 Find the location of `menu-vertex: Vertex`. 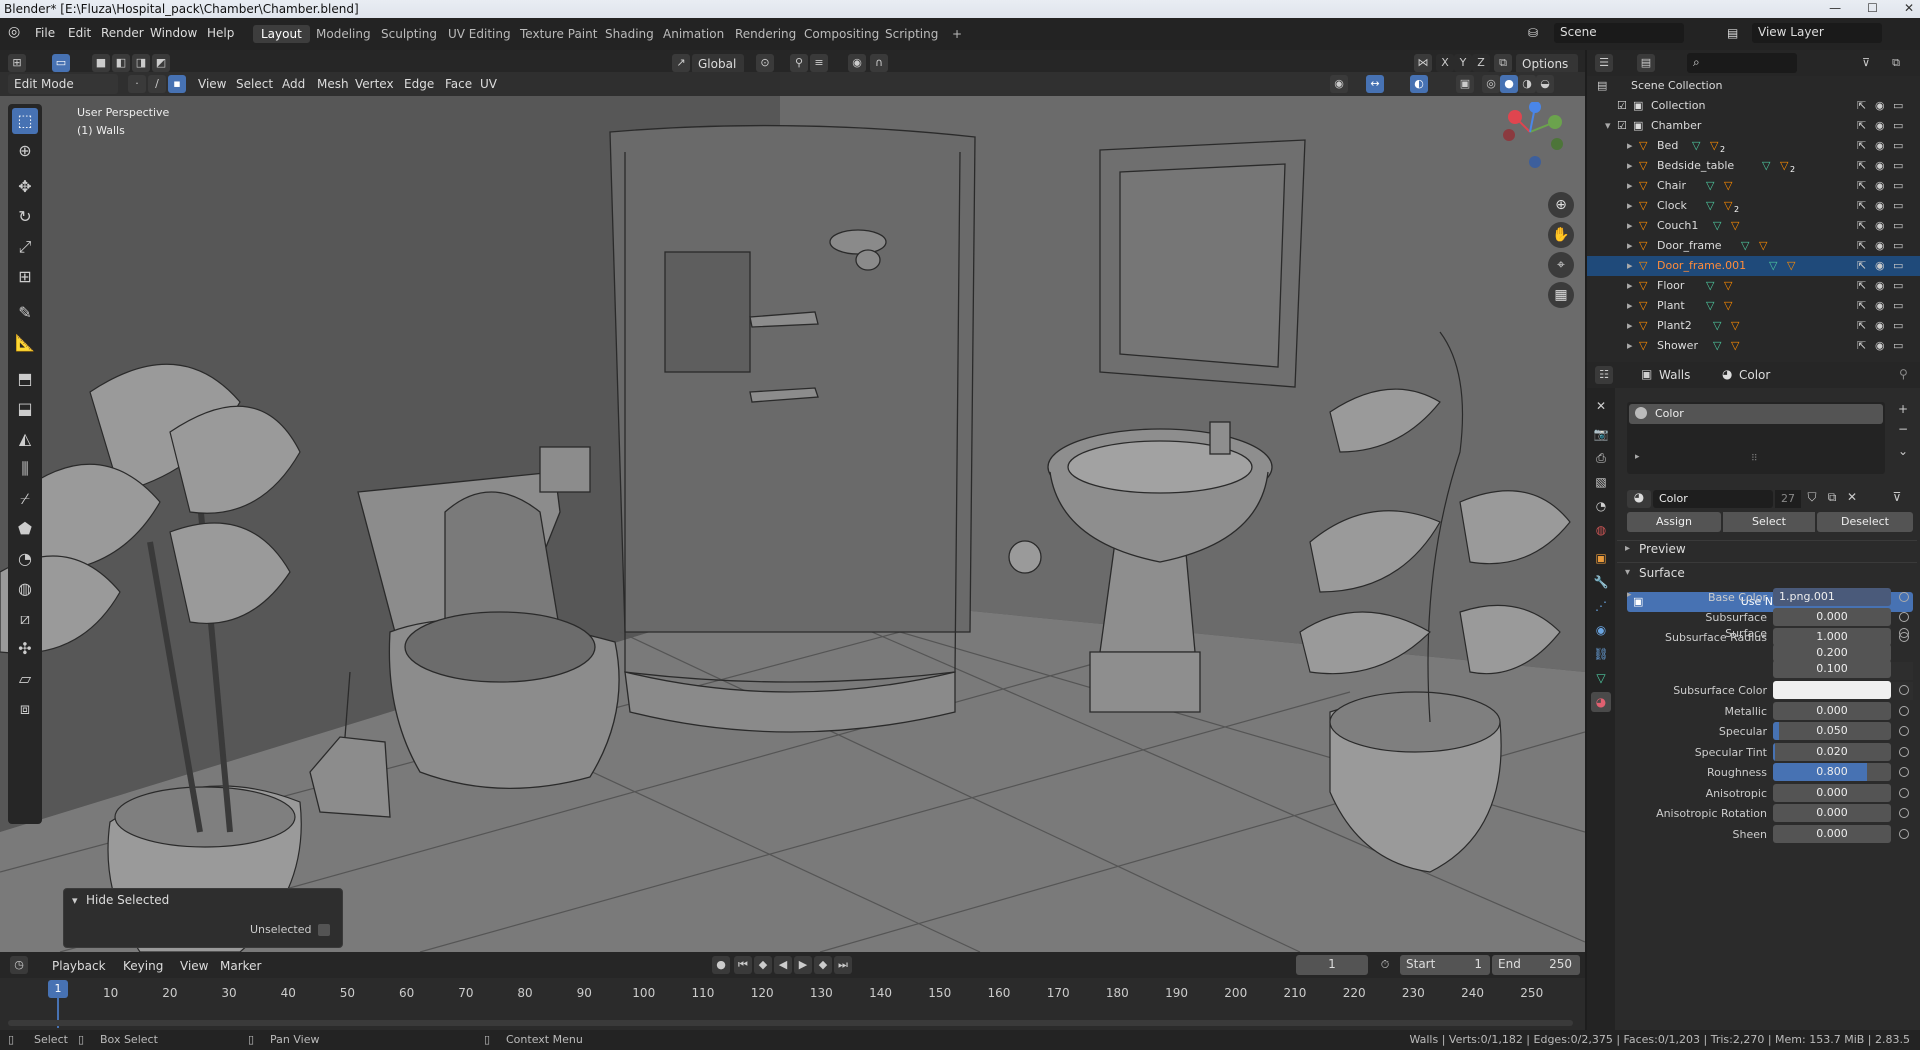

menu-vertex: Vertex is located at coordinates (374, 84).